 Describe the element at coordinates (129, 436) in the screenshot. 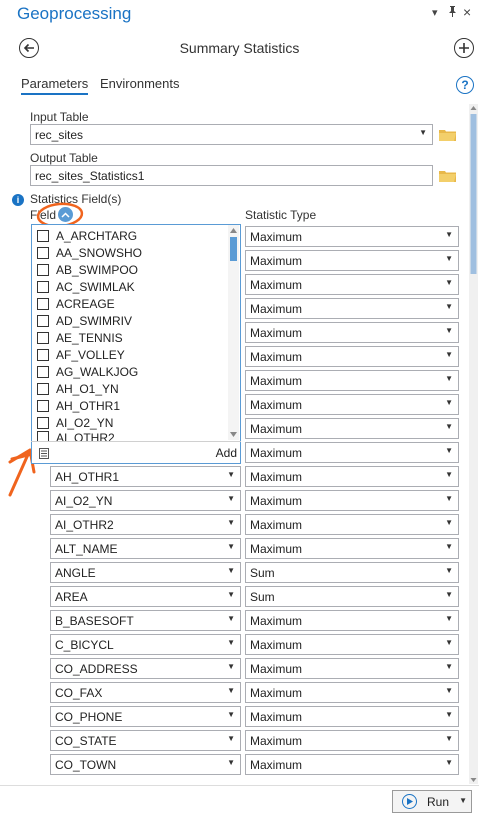

I see `list-item: AI_OTHR2` at that location.